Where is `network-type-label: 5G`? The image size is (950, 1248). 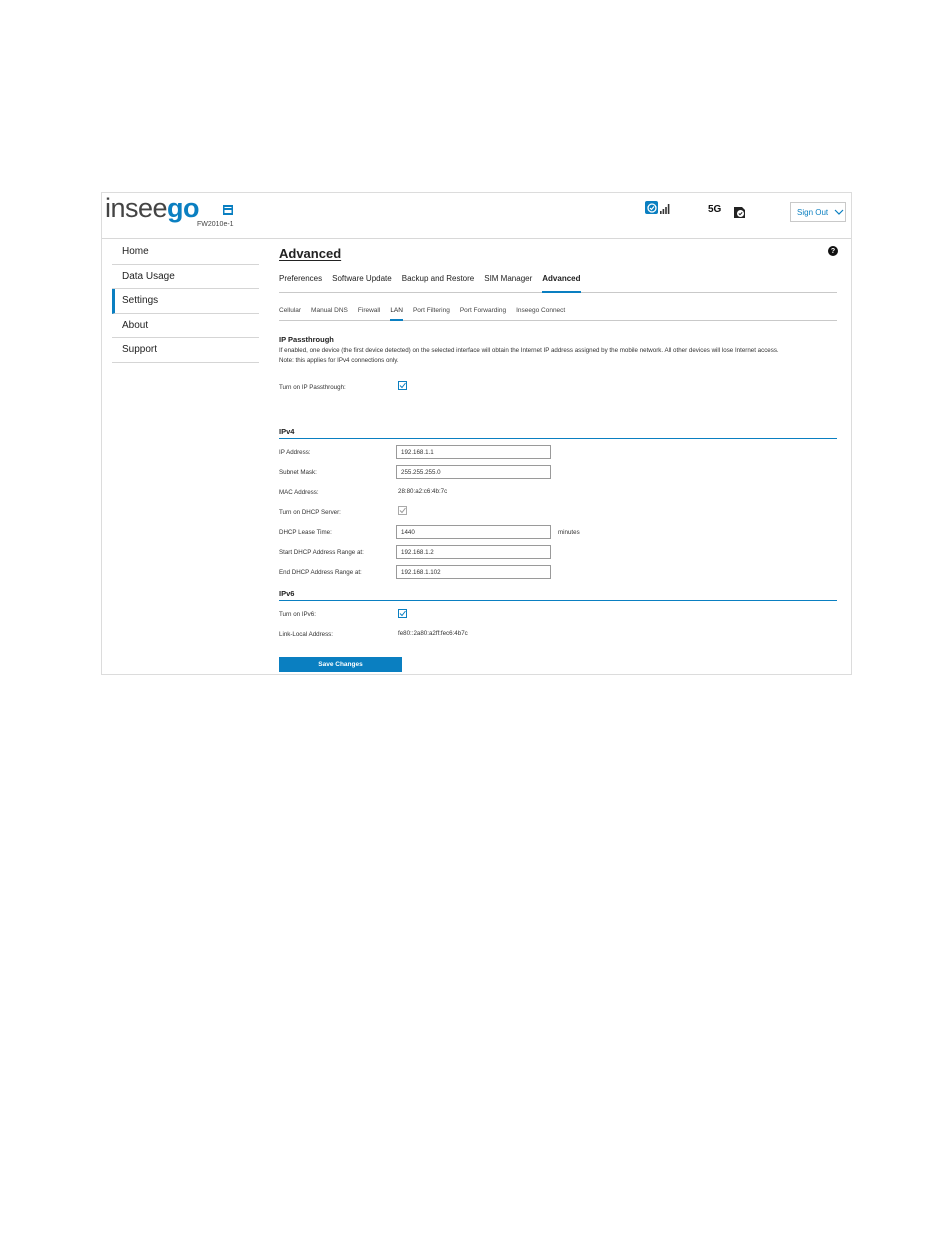 network-type-label: 5G is located at coordinates (715, 209).